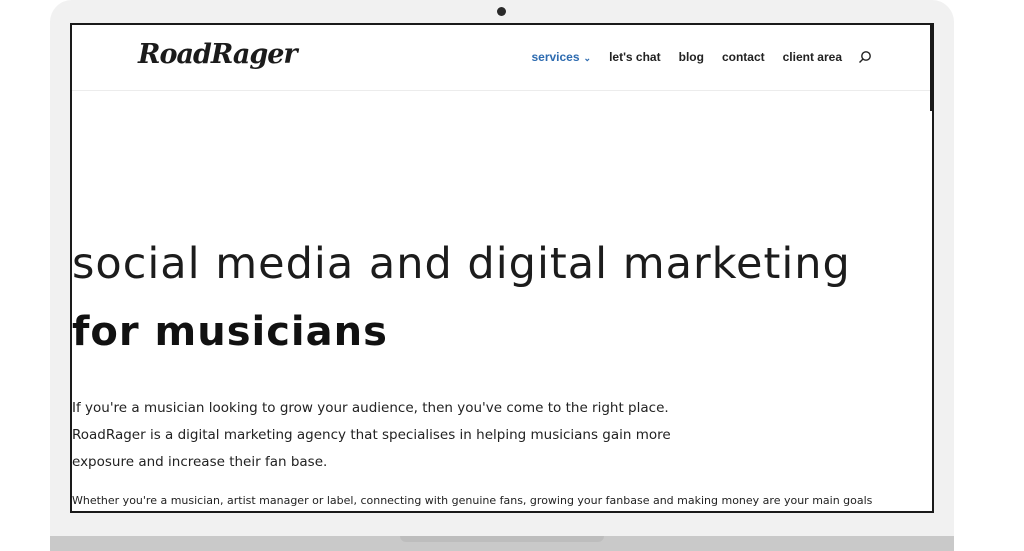 The image size is (1024, 551). Describe the element at coordinates (200, 462) in the screenshot. I see `hero-body-line: exposure and increase their fan base.` at that location.